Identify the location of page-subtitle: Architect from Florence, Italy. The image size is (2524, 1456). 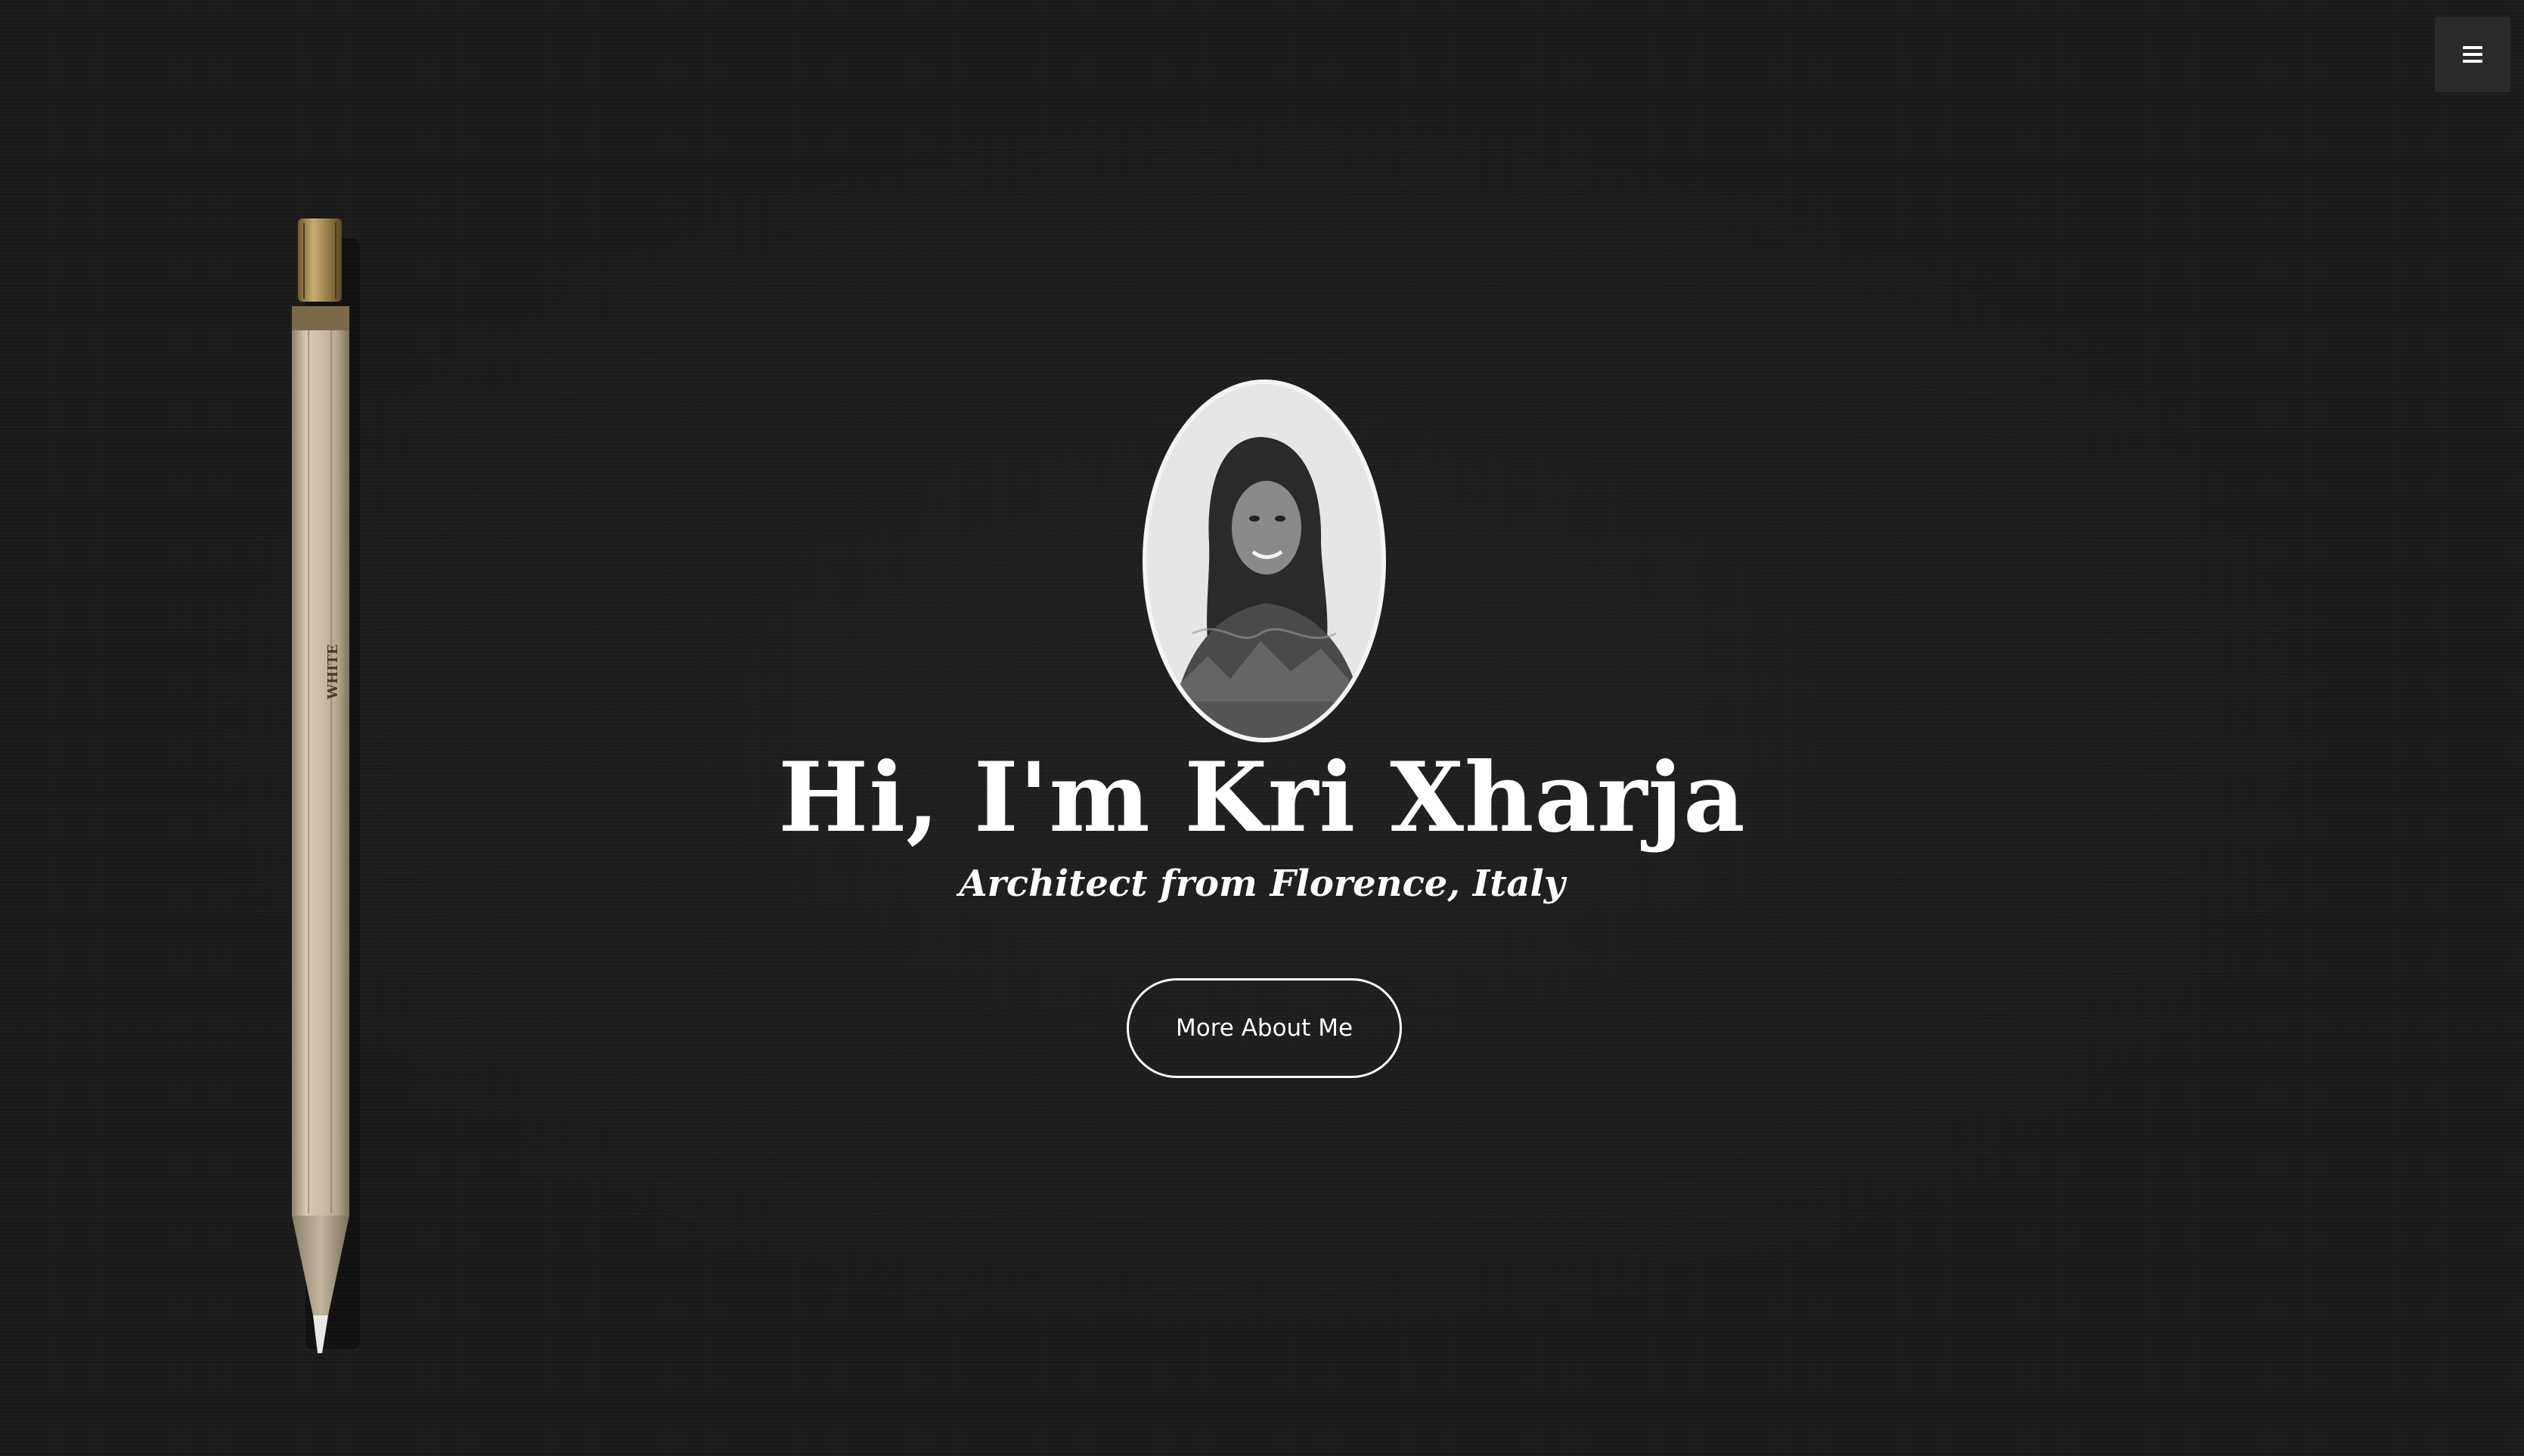
(1262, 884).